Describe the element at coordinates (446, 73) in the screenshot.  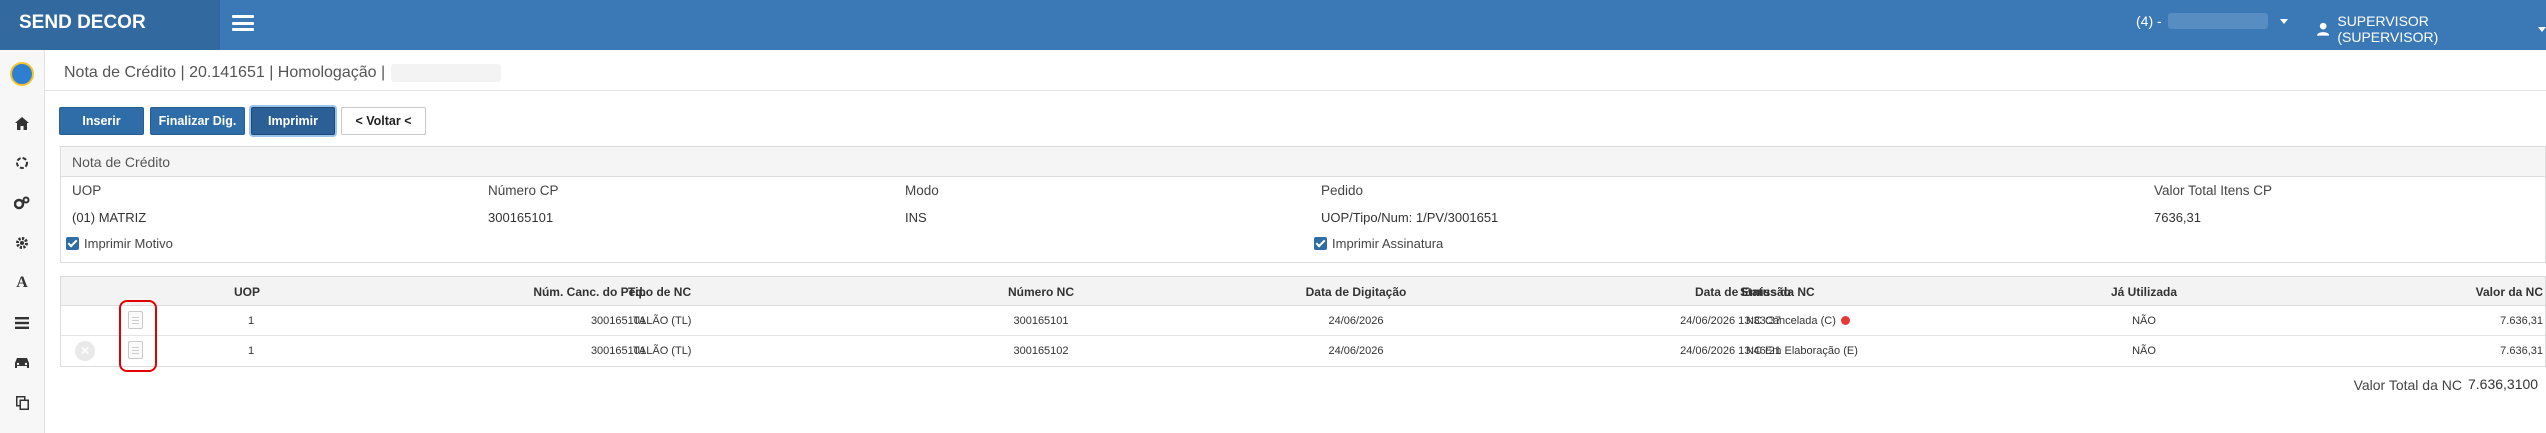
I see `breadcrumb-redacted` at that location.